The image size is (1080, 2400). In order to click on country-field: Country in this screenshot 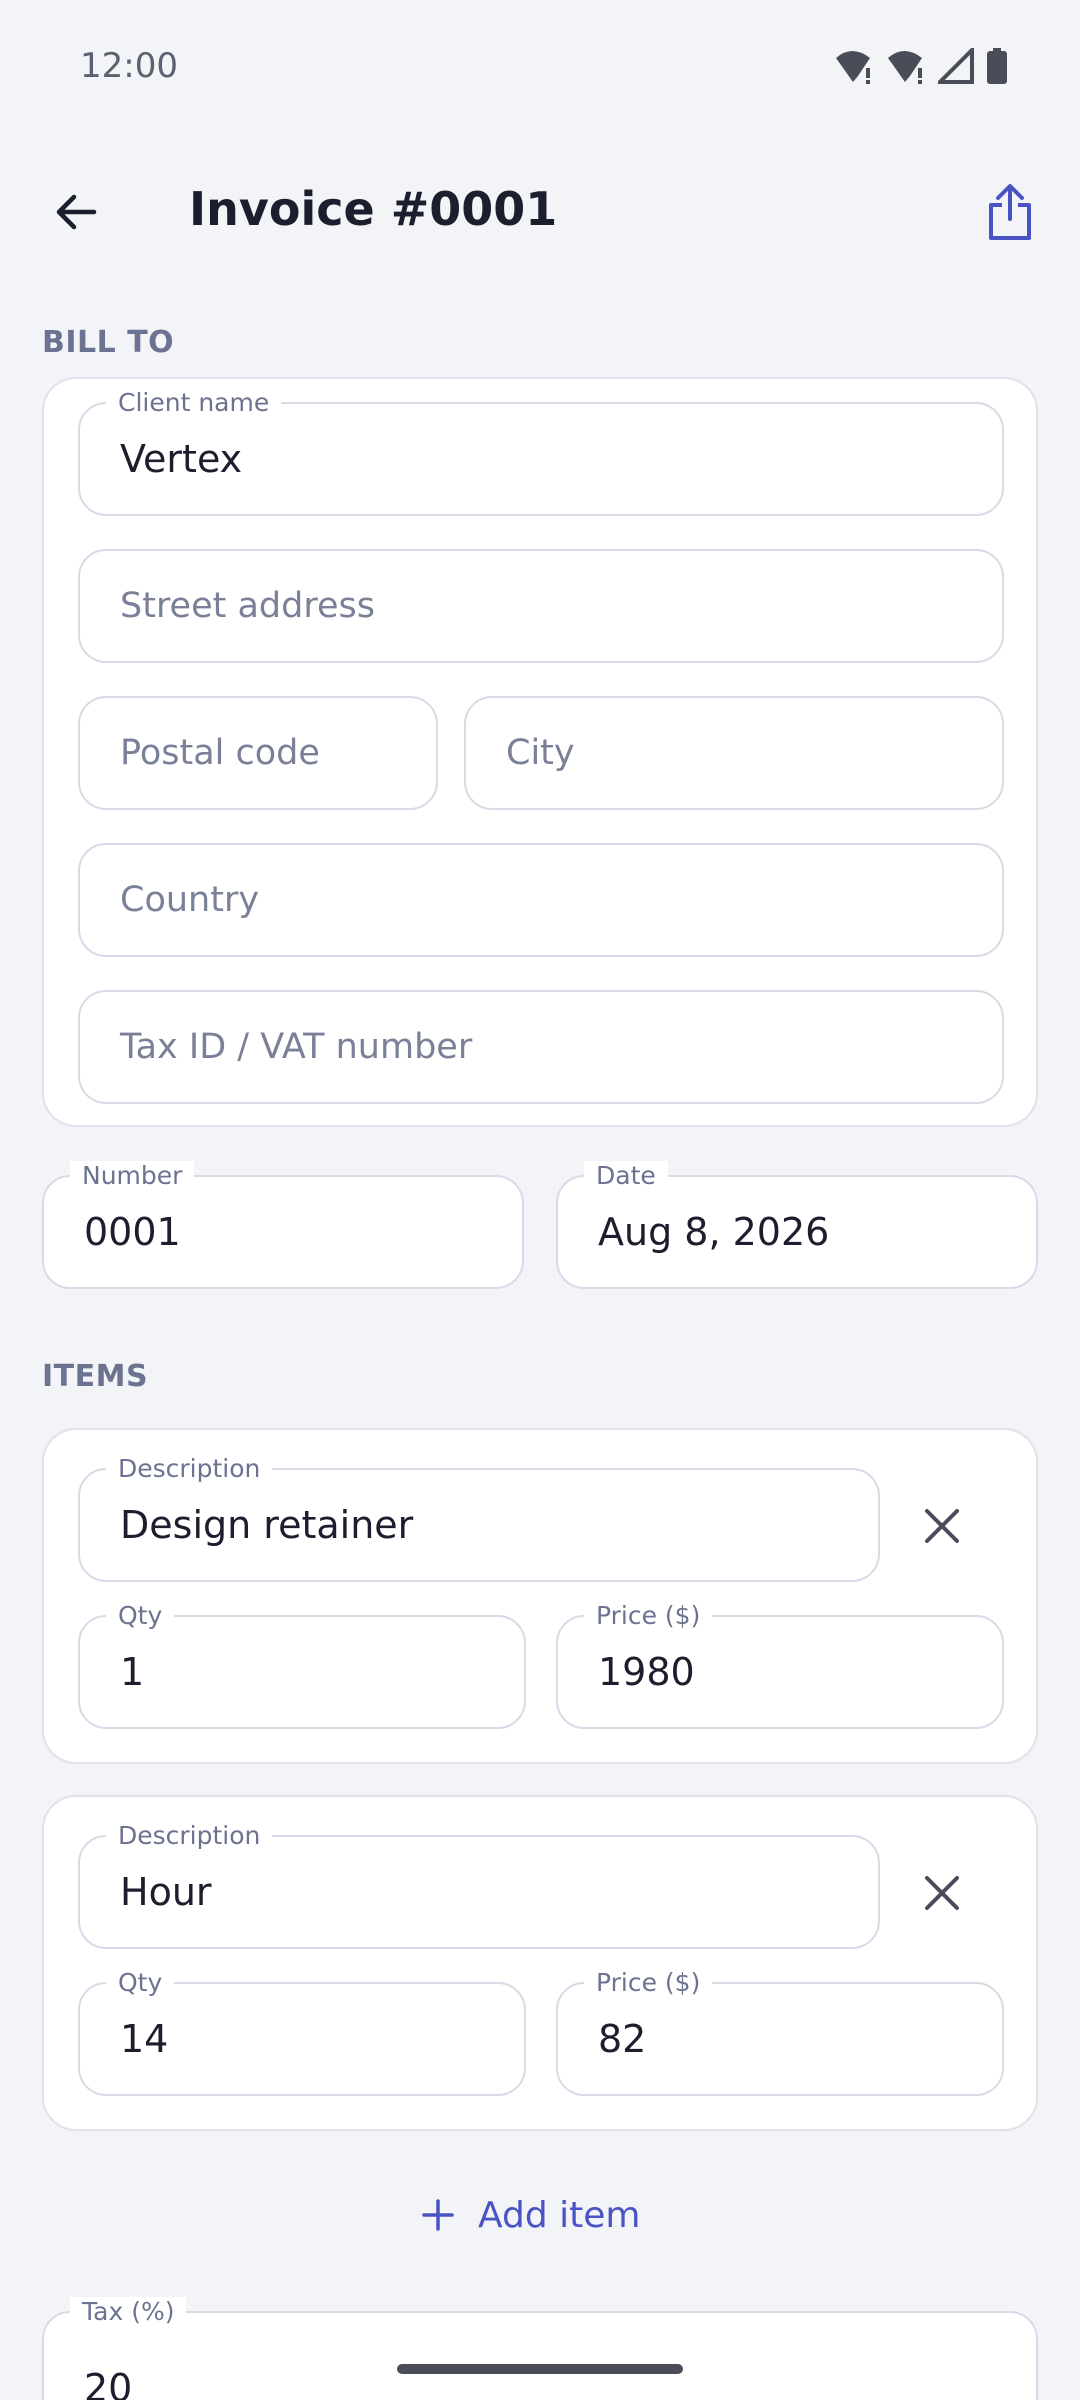, I will do `click(541, 900)`.